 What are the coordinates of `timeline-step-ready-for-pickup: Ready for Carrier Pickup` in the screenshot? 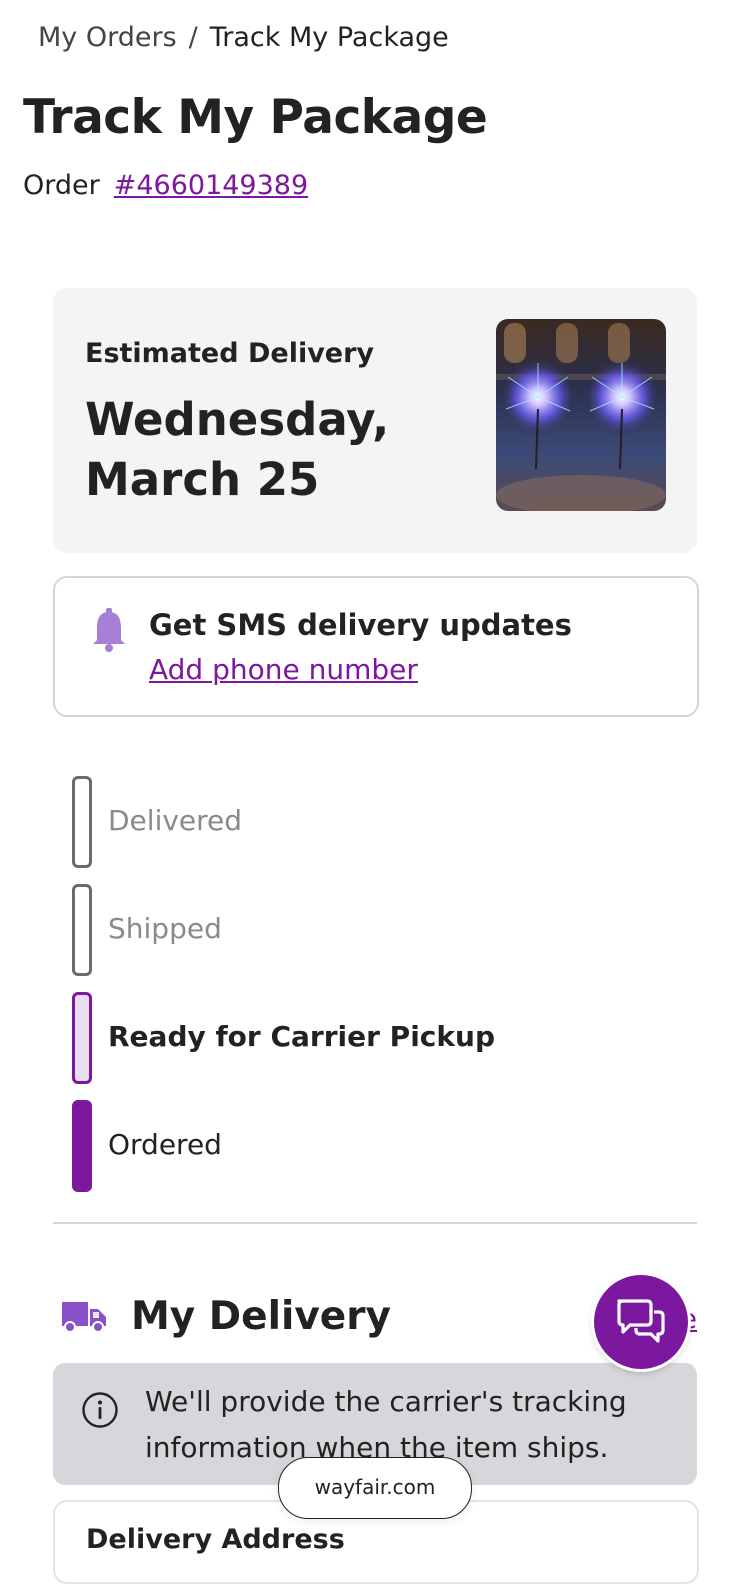 It's located at (372, 1038).